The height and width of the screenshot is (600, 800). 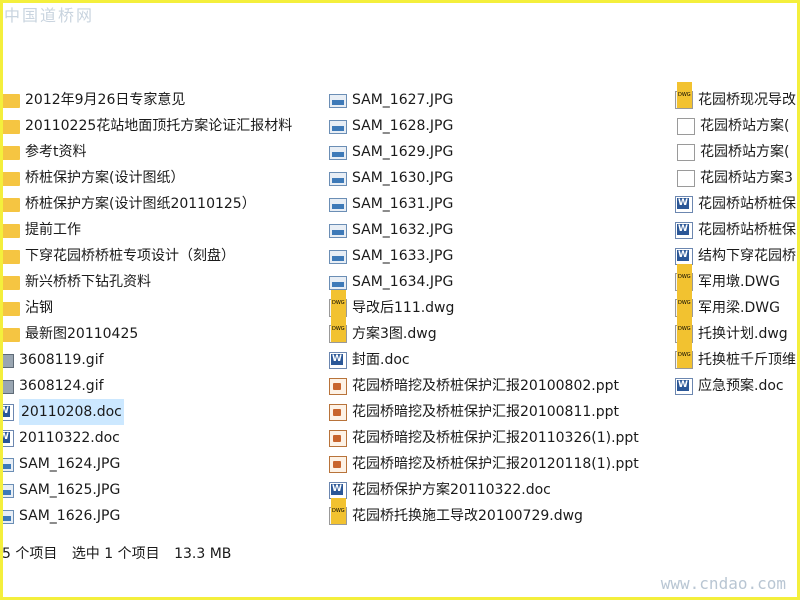 What do you see at coordinates (61, 360) in the screenshot?
I see `file-name: 3608119.gif` at bounding box center [61, 360].